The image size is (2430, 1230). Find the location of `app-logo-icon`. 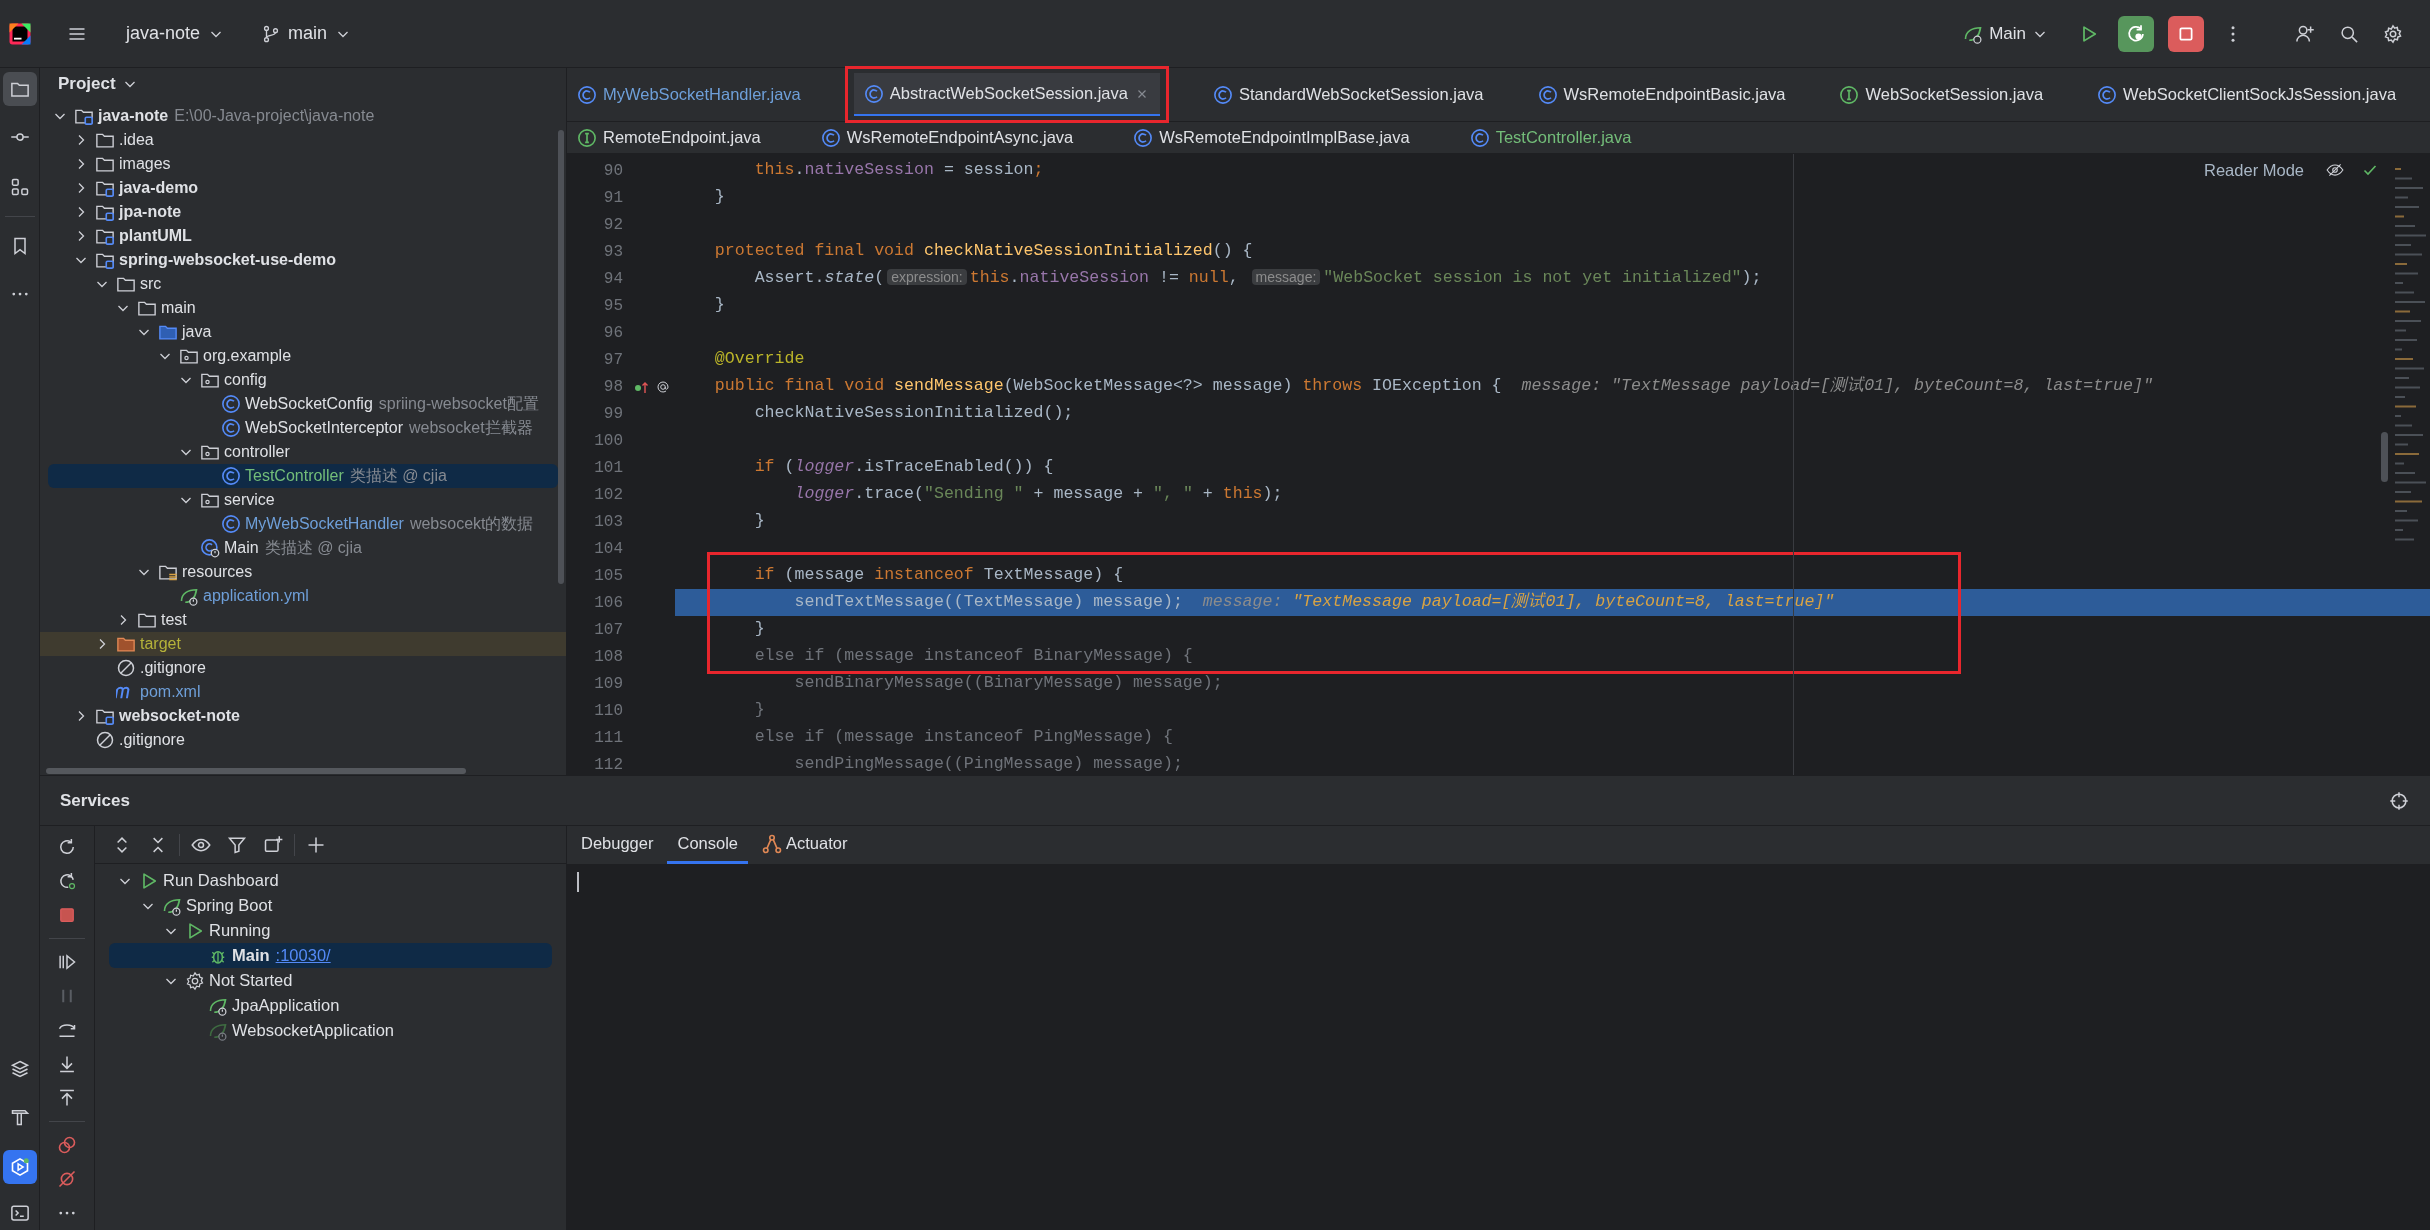

app-logo-icon is located at coordinates (20, 33).